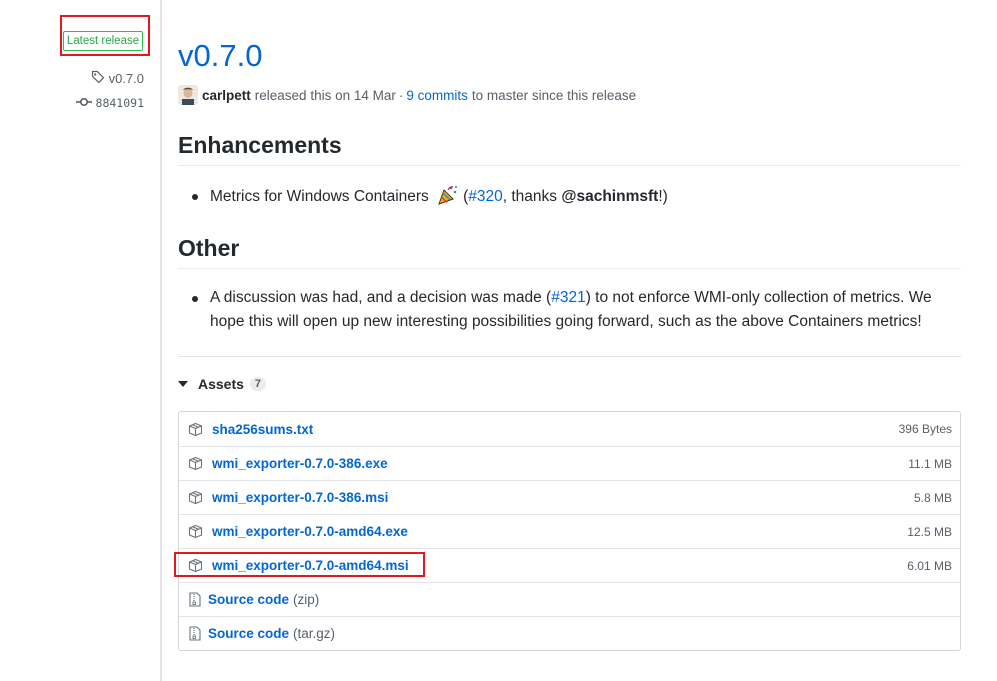 The width and height of the screenshot is (997, 681). I want to click on assets-count-badge: 7, so click(258, 384).